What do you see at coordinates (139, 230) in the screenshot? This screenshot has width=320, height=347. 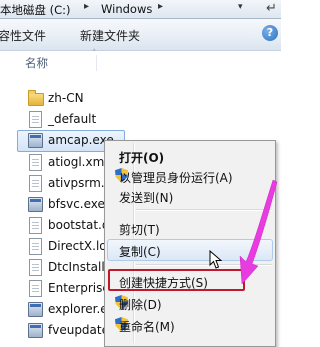 I see `menu-item-label: 剪切(T)` at bounding box center [139, 230].